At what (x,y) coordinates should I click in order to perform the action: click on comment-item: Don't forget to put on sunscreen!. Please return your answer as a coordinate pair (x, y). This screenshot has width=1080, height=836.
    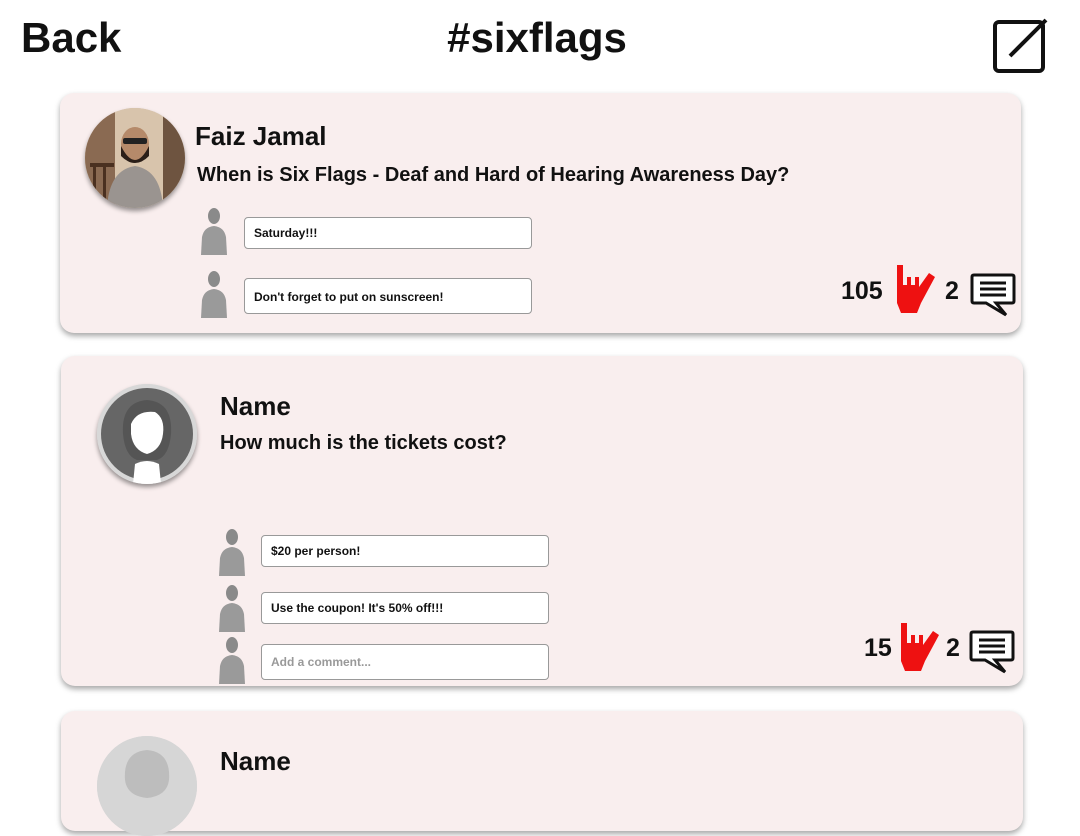
    Looking at the image, I should click on (388, 296).